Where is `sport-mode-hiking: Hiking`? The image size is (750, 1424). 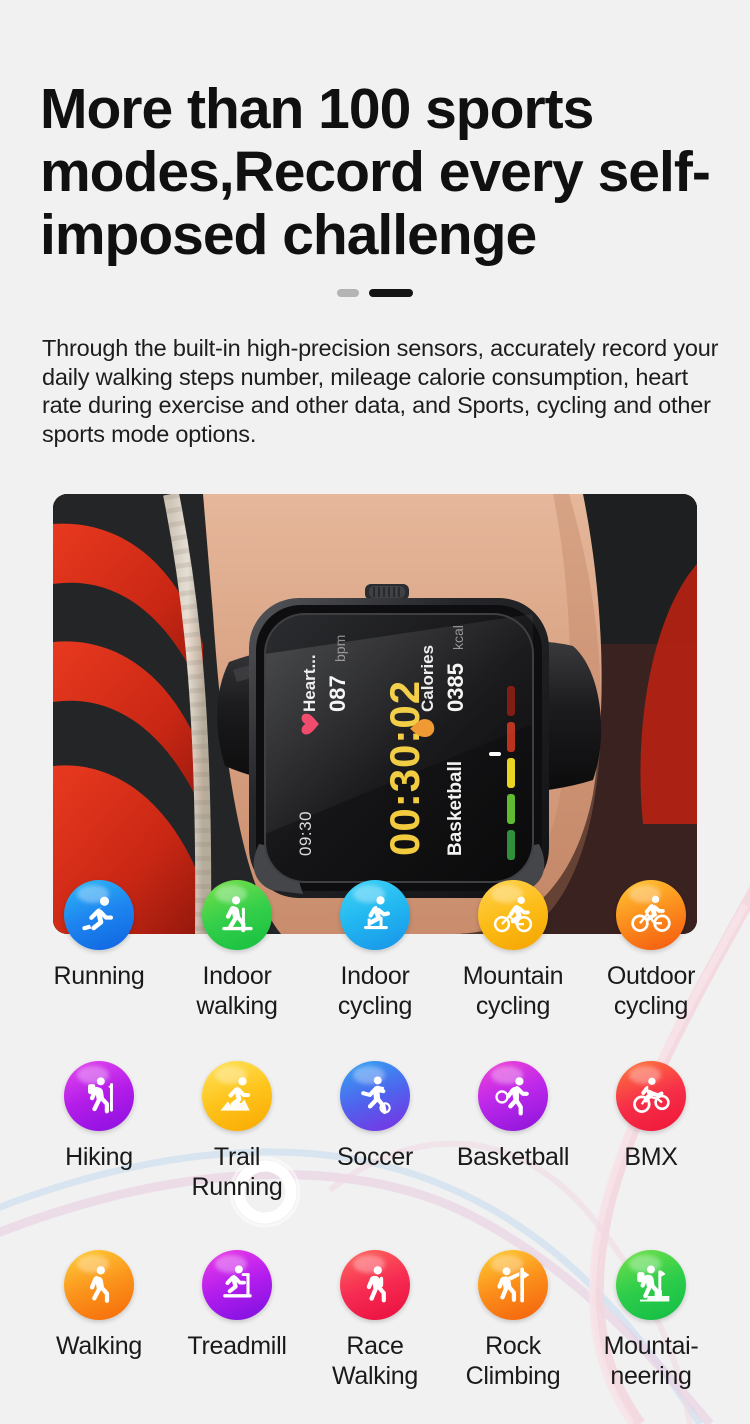 sport-mode-hiking: Hiking is located at coordinates (99, 1116).